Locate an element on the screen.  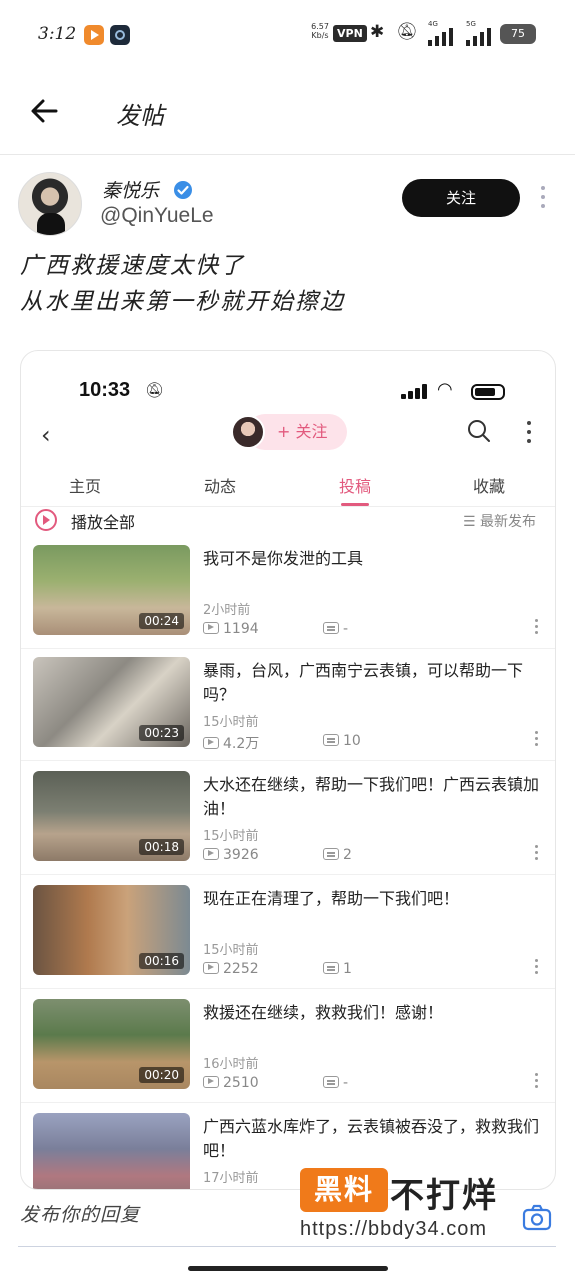
embedded-video-item: 00:20 救援还在继续，救救我们！感谢！ 16小时前 2510 - is located at coordinates (288, 1047).